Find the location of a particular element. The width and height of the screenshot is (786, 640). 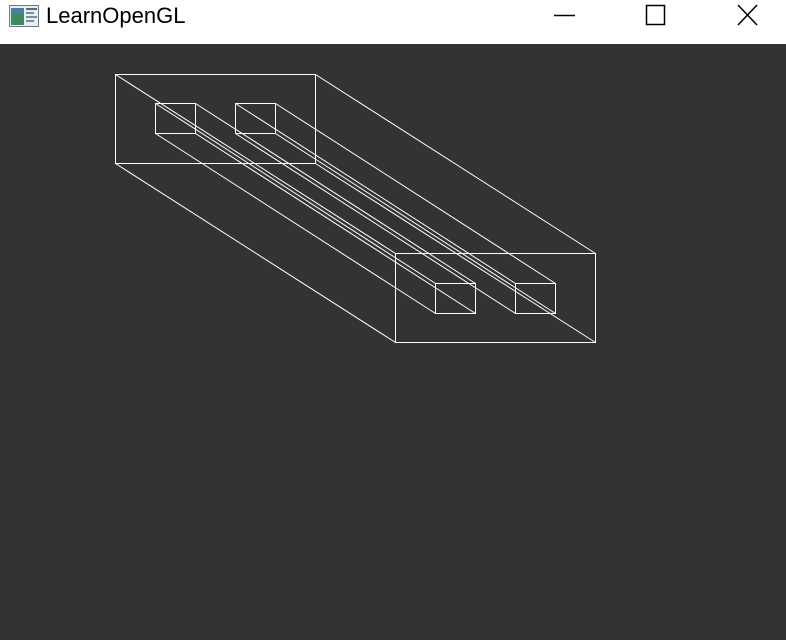

box-edge-top-right is located at coordinates (455, 164).